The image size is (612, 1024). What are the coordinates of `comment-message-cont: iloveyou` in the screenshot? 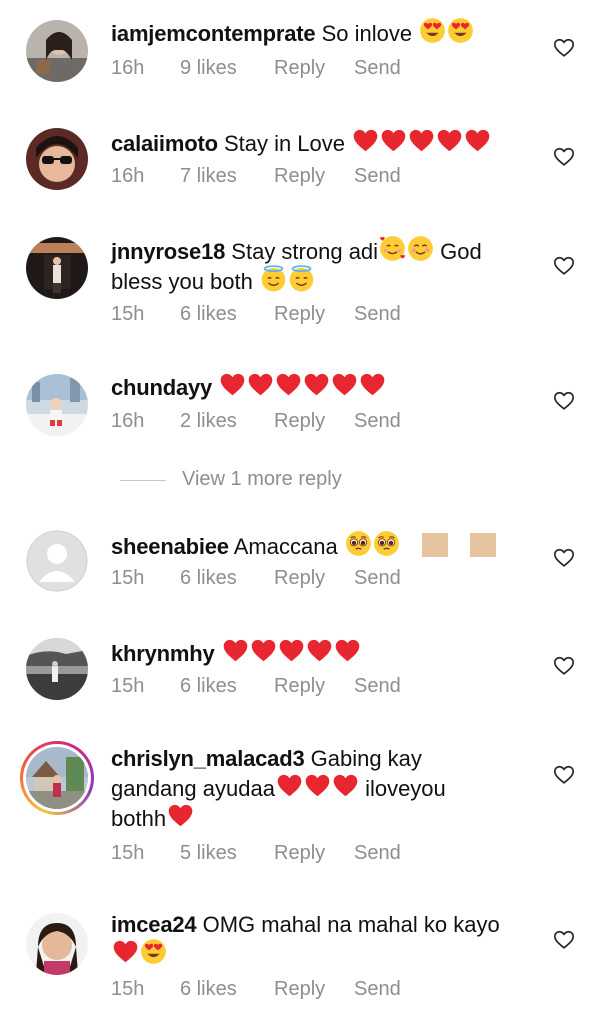 It's located at (405, 788).